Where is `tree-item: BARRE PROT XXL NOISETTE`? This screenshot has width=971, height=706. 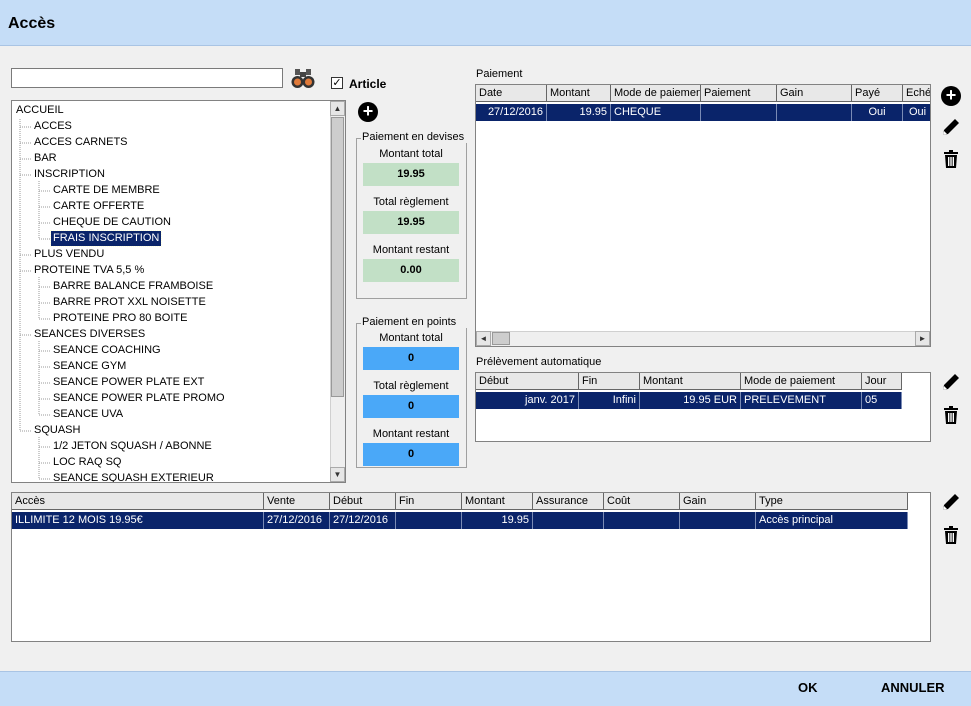
tree-item: BARRE PROT XXL NOISETTE is located at coordinates (129, 302).